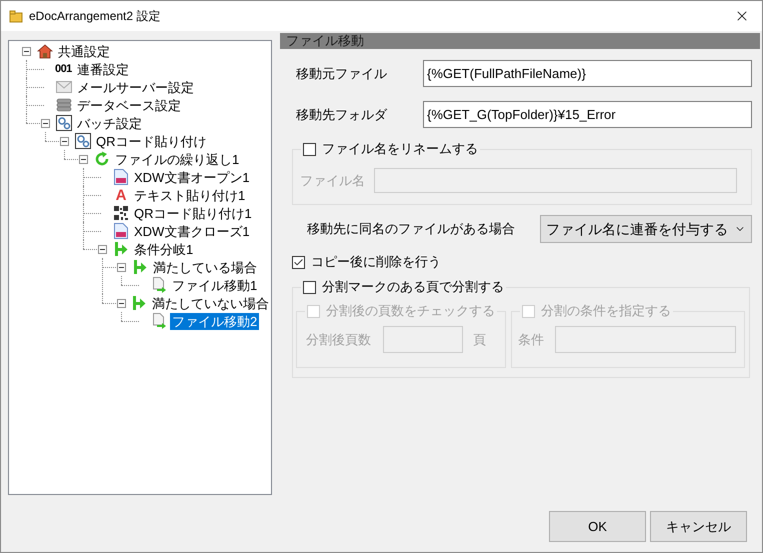 This screenshot has height=553, width=763. What do you see at coordinates (94, 16) in the screenshot?
I see `window-title: eDocArrangement2 設定` at bounding box center [94, 16].